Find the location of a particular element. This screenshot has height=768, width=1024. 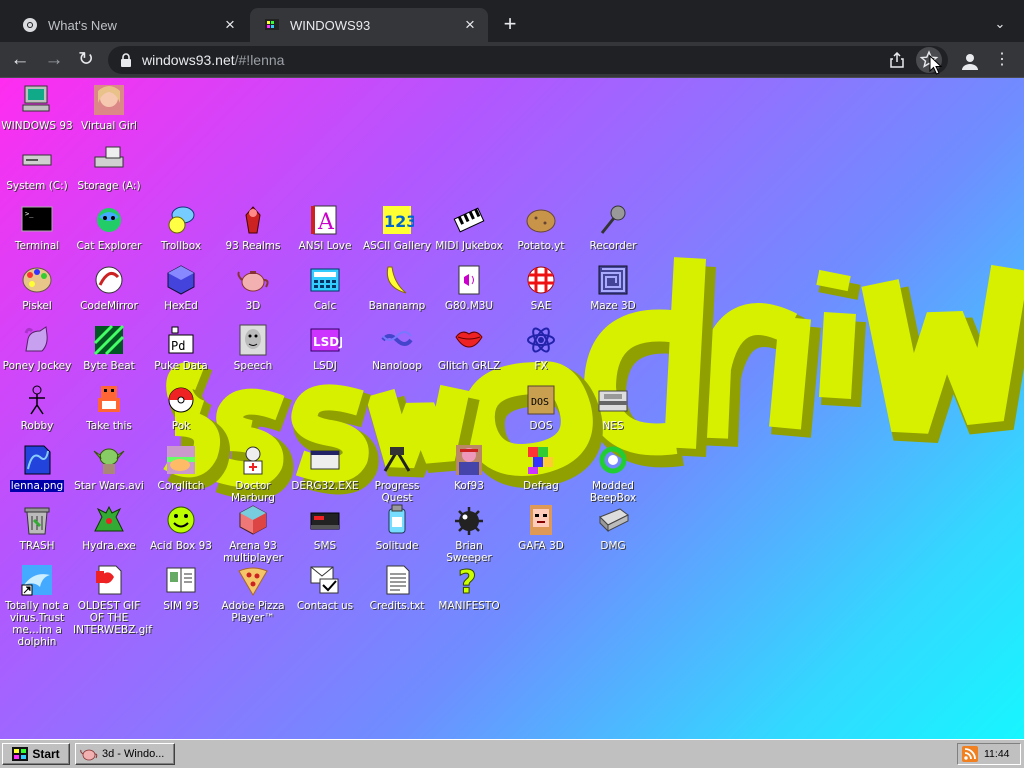

desktop-icon-progress-quest: Progress Quest is located at coordinates (397, 473).